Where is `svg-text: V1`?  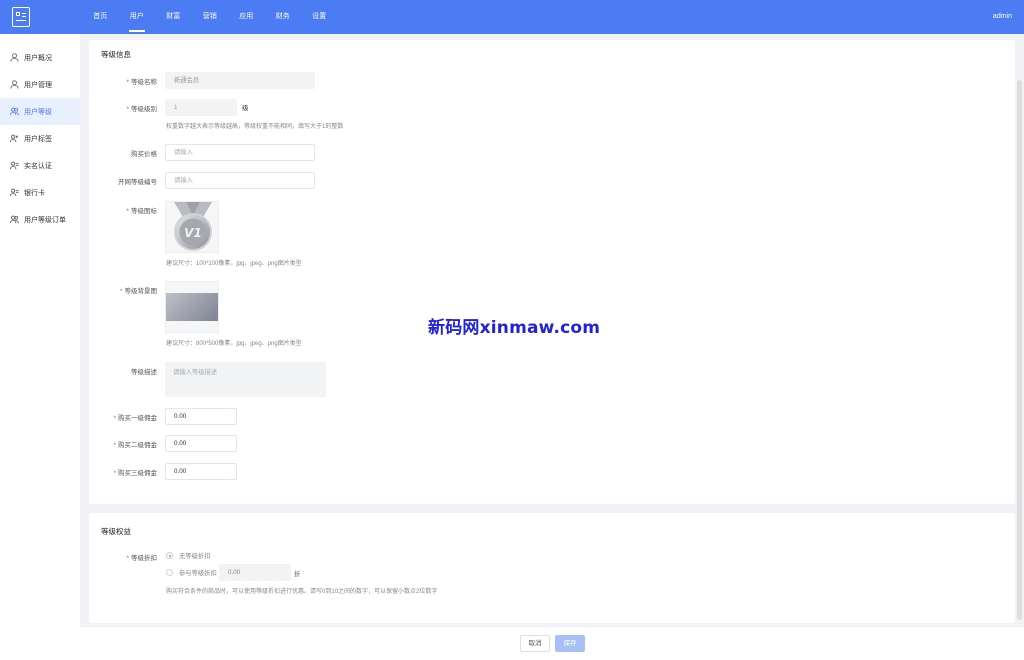
svg-text: V1 is located at coordinates (193, 233).